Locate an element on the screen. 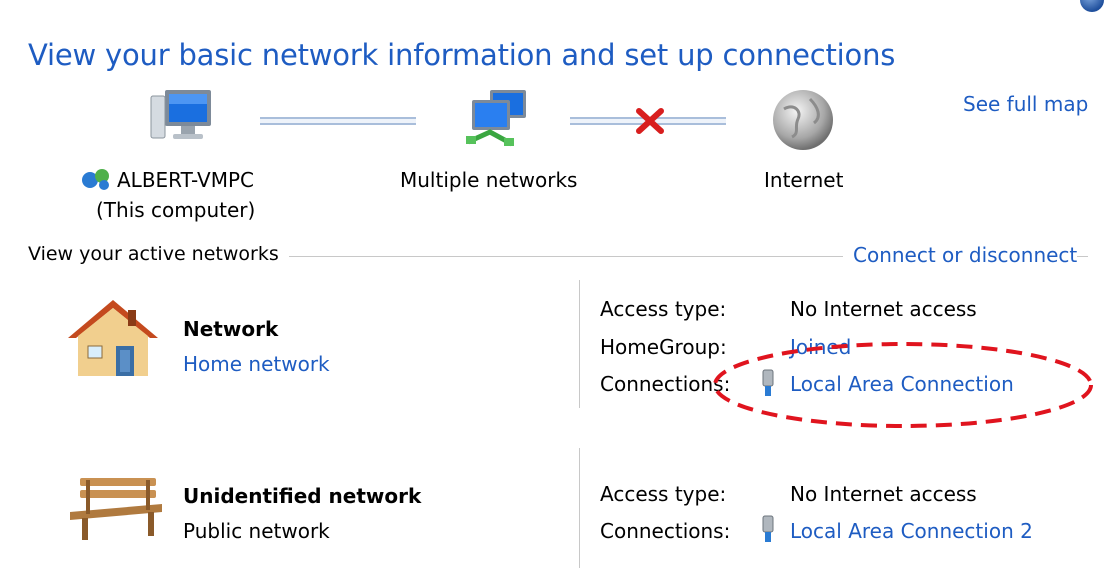 Image resolution: width=1108 pixels, height=569 pixels. network-share-icon is located at coordinates (95, 179).